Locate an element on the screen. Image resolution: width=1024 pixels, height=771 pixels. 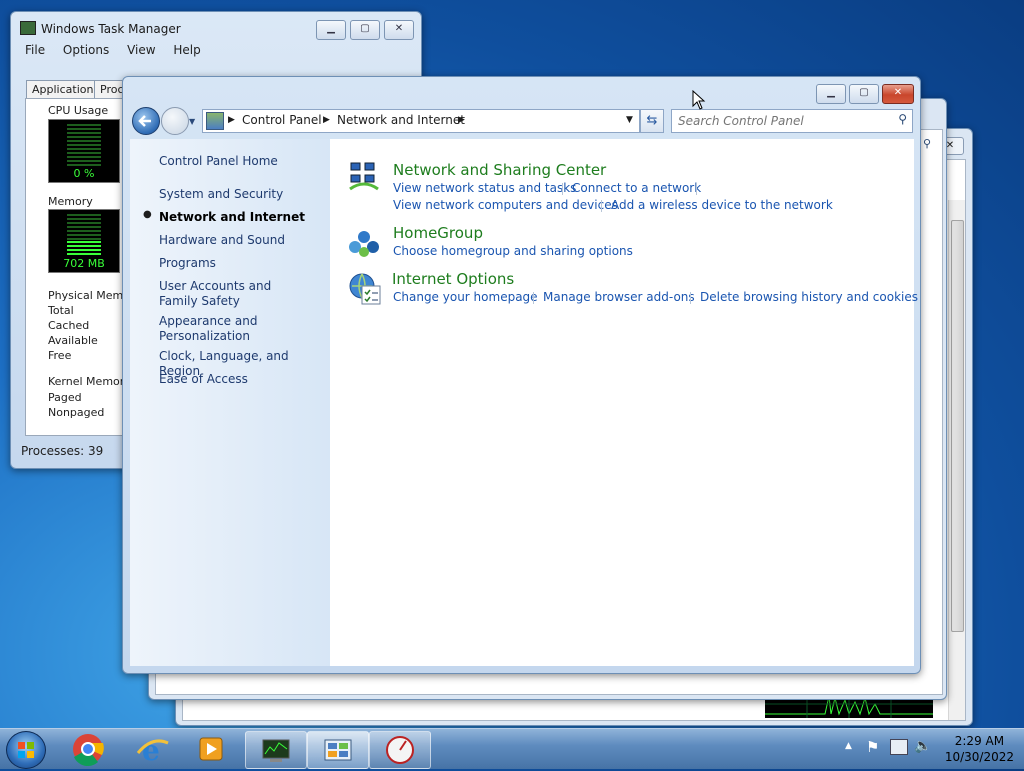
physical-available-label: Available is located at coordinates (73, 340).